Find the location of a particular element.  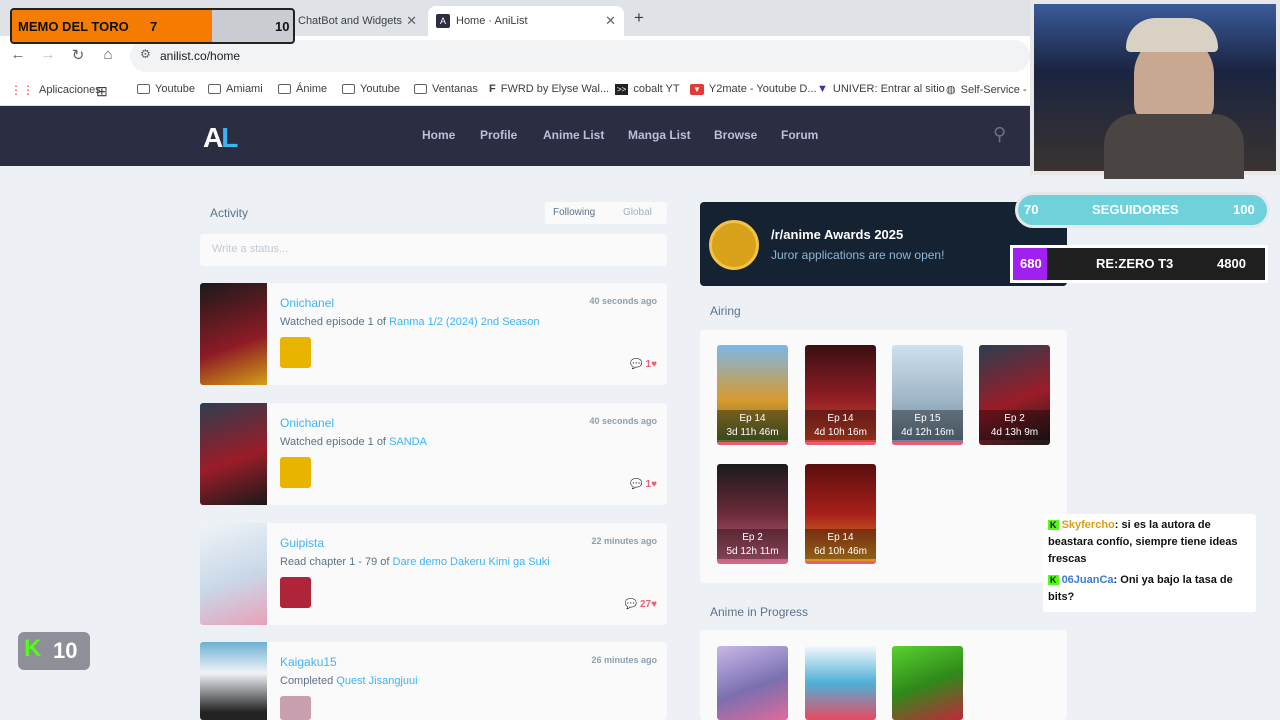

nav-profile: Profile is located at coordinates (498, 135).